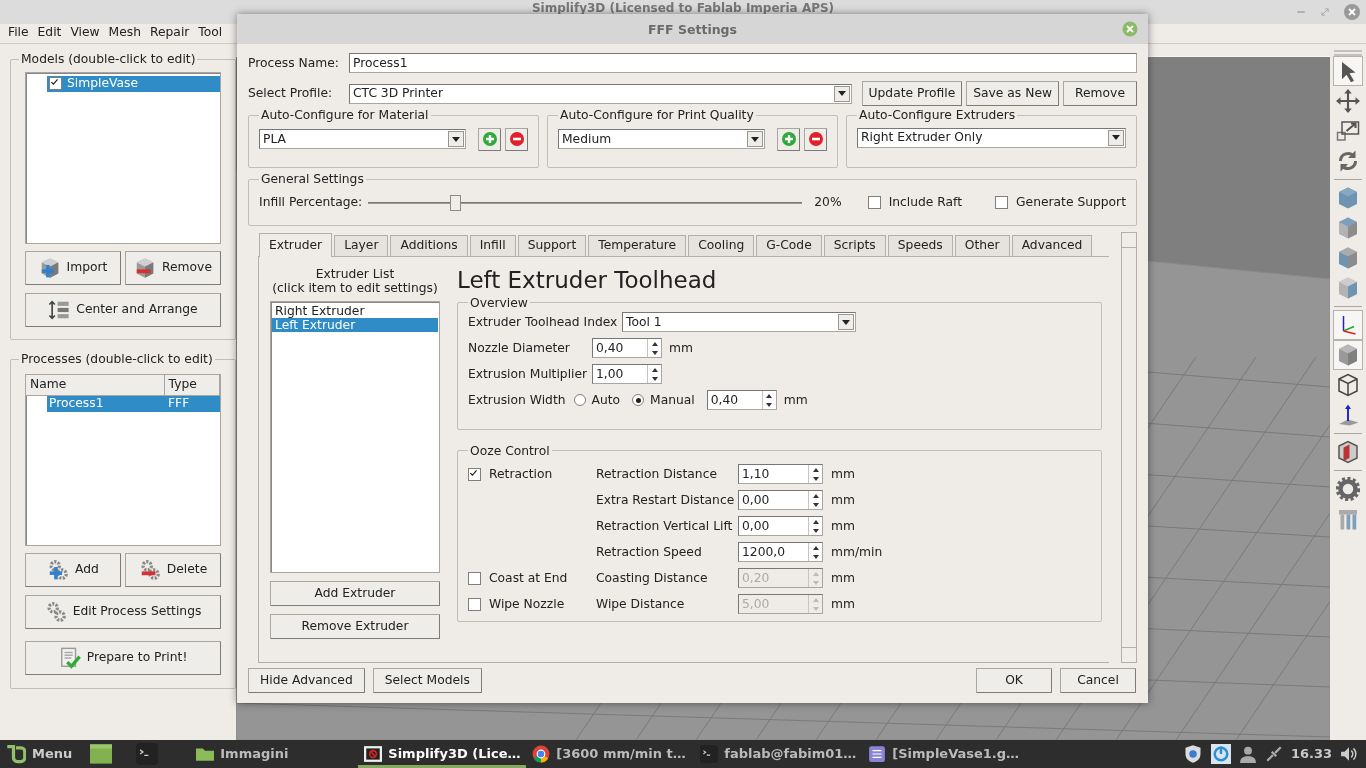 This screenshot has width=1366, height=768. Describe the element at coordinates (210, 33) in the screenshot. I see `menu-item: Tool` at that location.